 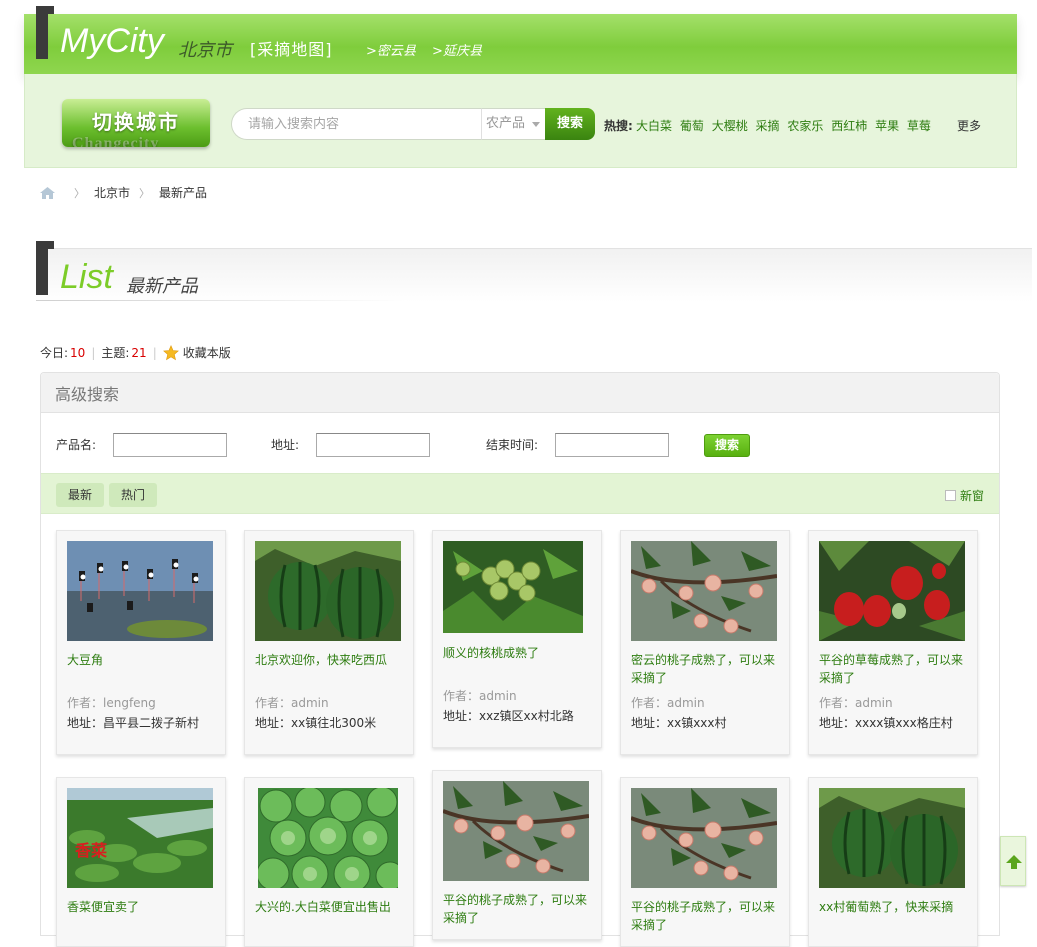 I want to click on star-icon, so click(x=170, y=352).